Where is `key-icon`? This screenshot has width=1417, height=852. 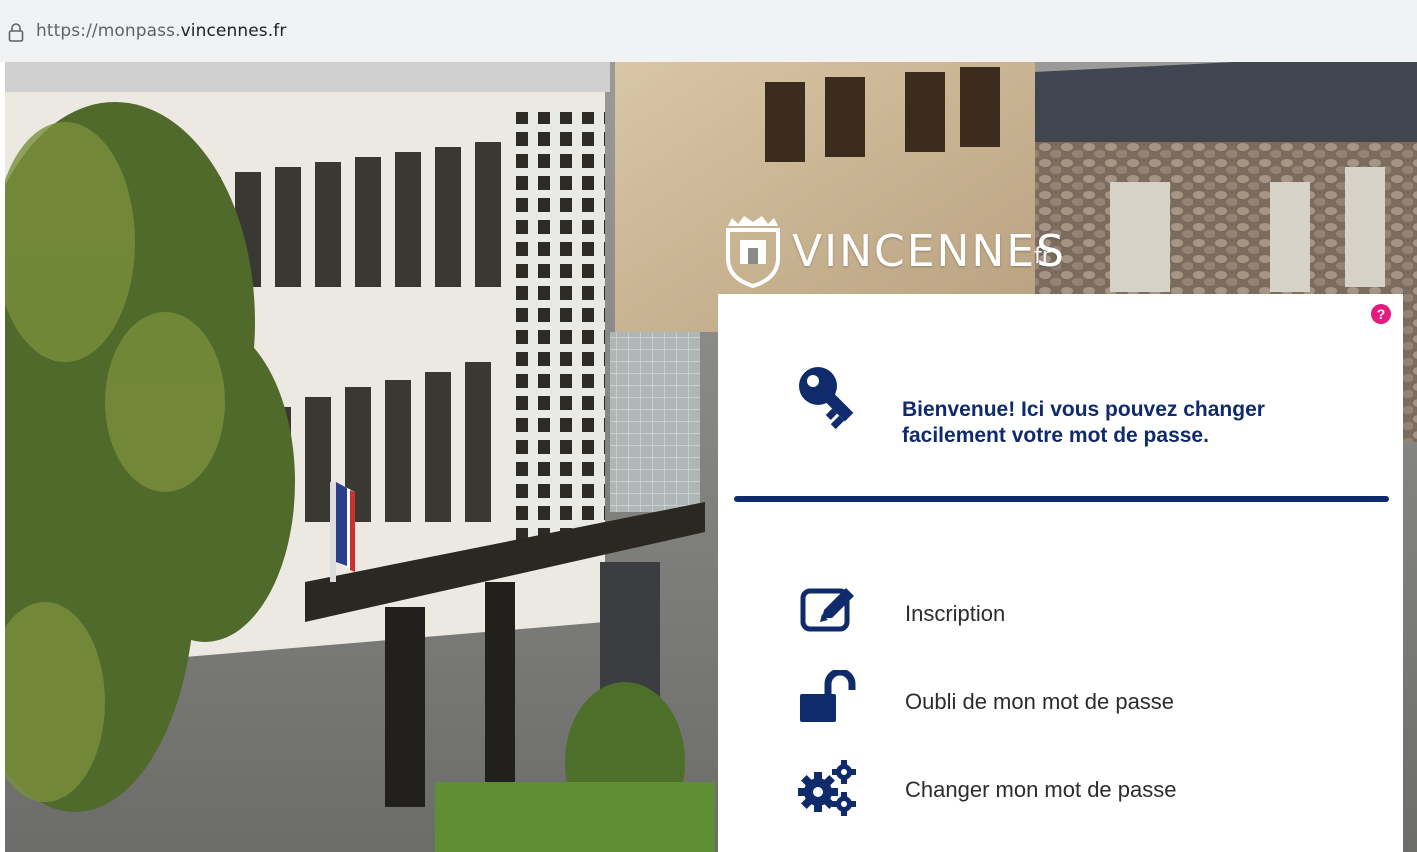 key-icon is located at coordinates (826, 398).